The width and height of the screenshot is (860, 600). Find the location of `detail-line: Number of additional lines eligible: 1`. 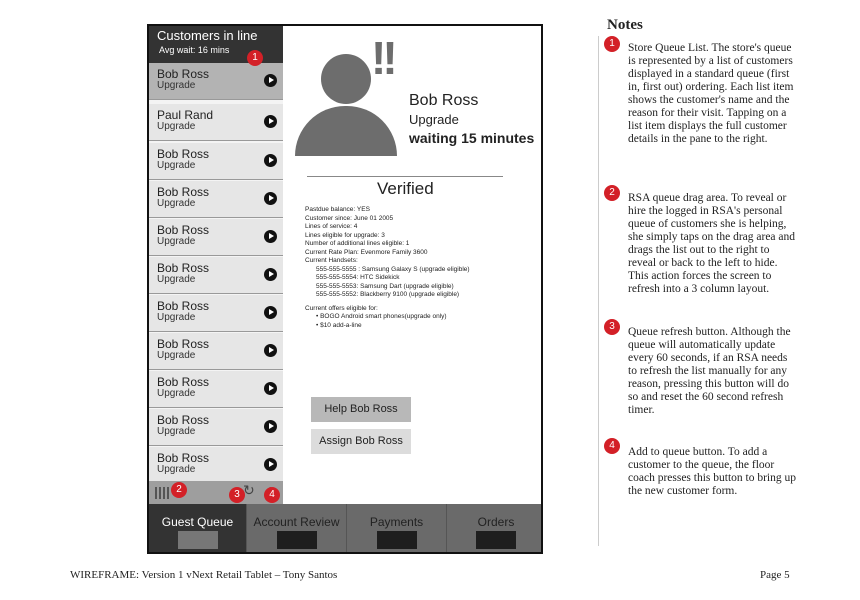

detail-line: Number of additional lines eligible: 1 is located at coordinates (357, 243).